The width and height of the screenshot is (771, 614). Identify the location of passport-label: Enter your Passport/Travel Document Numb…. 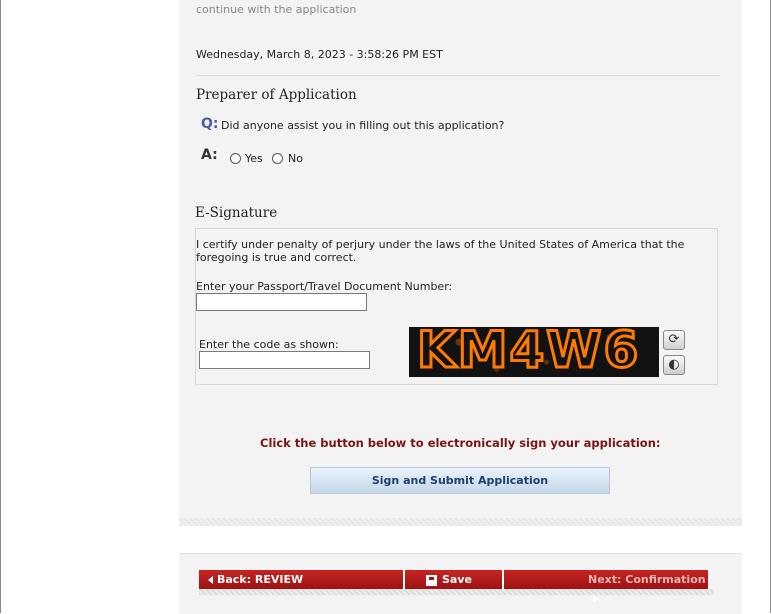
(324, 286).